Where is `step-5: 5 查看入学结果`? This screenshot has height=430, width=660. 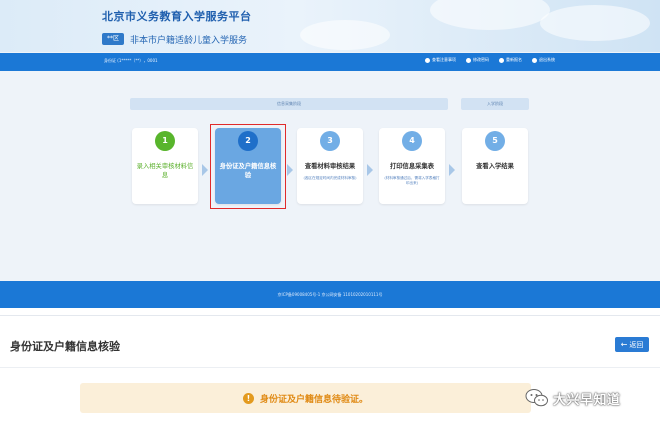
step-5: 5 查看入学结果 is located at coordinates (495, 166).